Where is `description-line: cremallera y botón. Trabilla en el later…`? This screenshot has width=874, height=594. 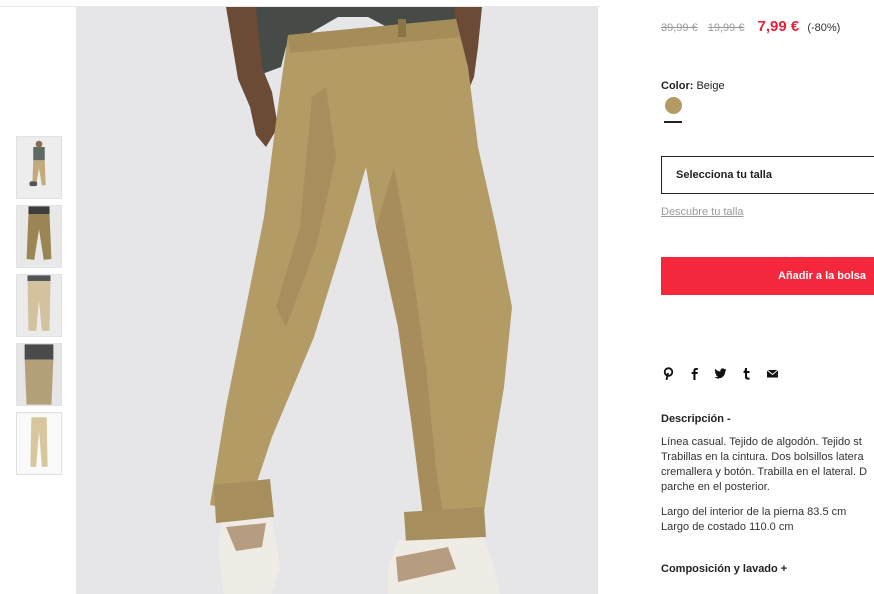 description-line: cremallera y botón. Trabilla en el later… is located at coordinates (764, 472).